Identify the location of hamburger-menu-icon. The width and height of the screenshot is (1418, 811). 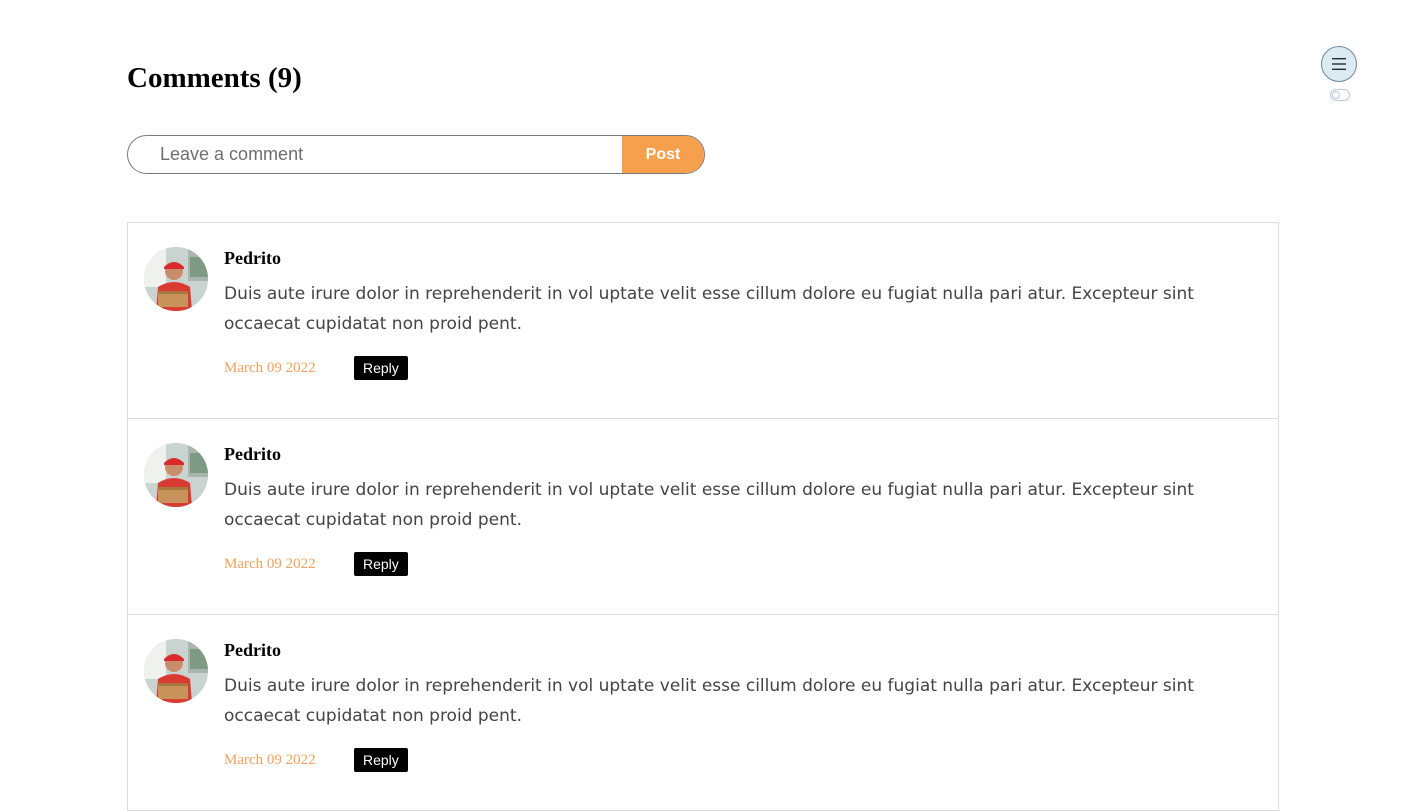
(1339, 64).